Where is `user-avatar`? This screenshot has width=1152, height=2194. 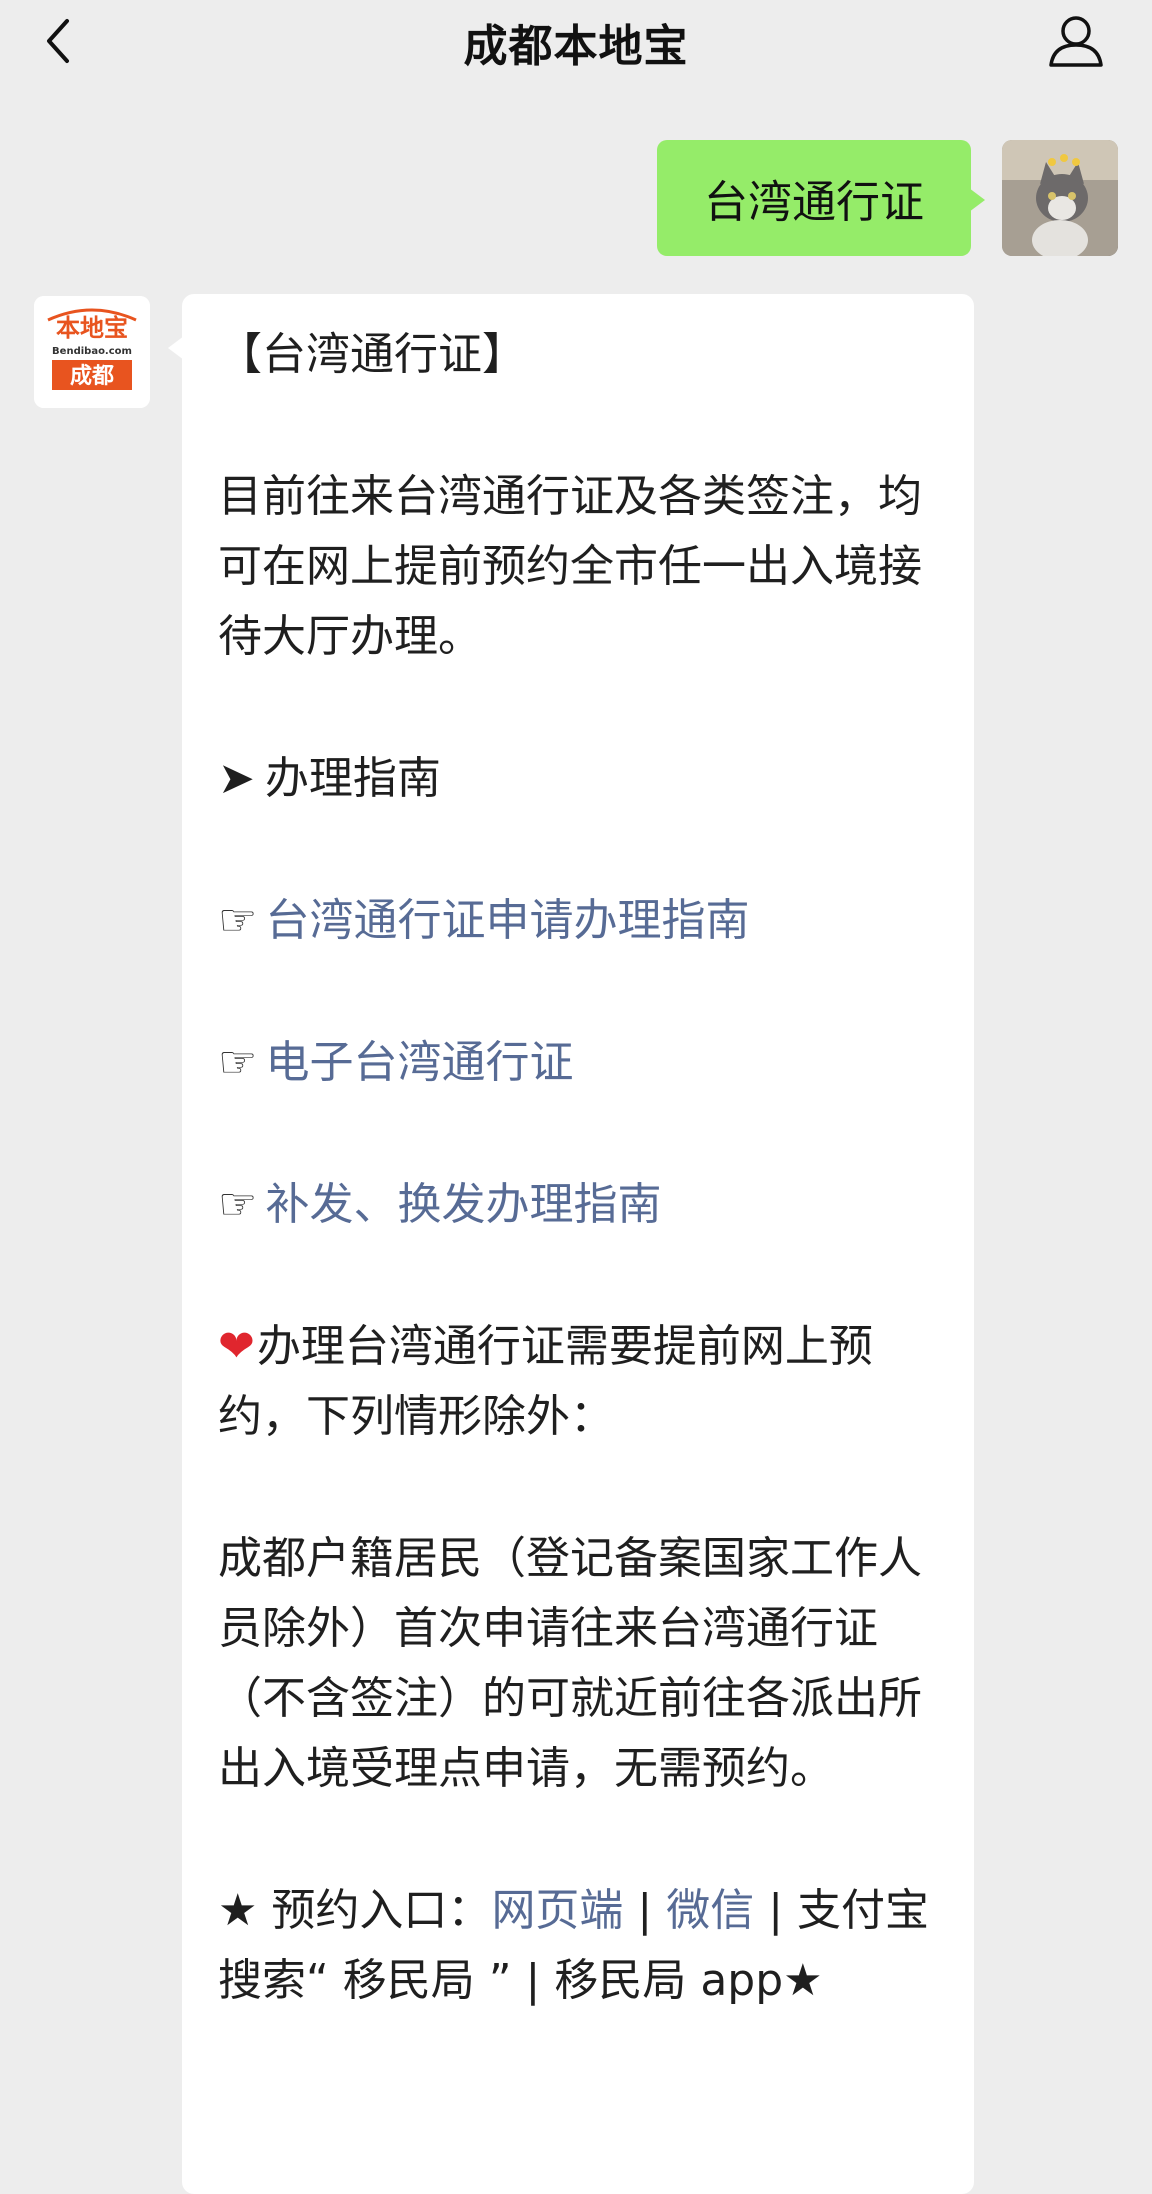
user-avatar is located at coordinates (1060, 198).